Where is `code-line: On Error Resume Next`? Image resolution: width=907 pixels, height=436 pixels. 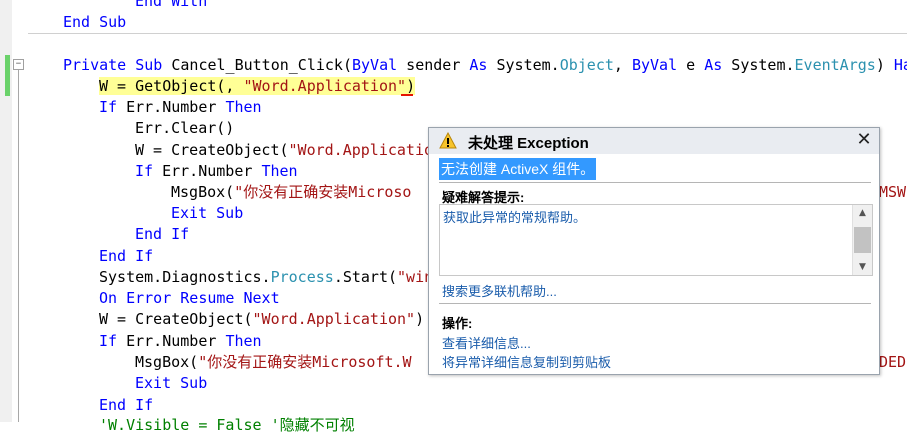 code-line: On Error Resume Next is located at coordinates (189, 298).